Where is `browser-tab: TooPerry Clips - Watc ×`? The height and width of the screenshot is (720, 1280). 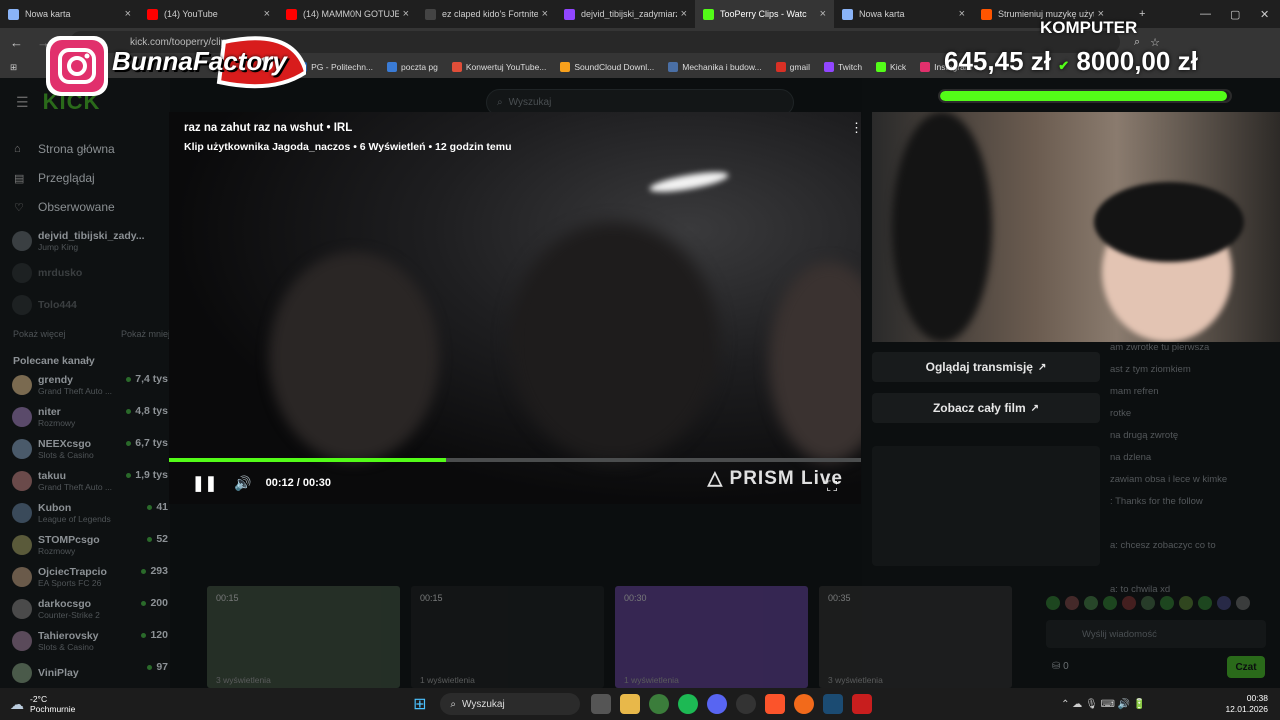 browser-tab: TooPerry Clips - Watc × is located at coordinates (764, 14).